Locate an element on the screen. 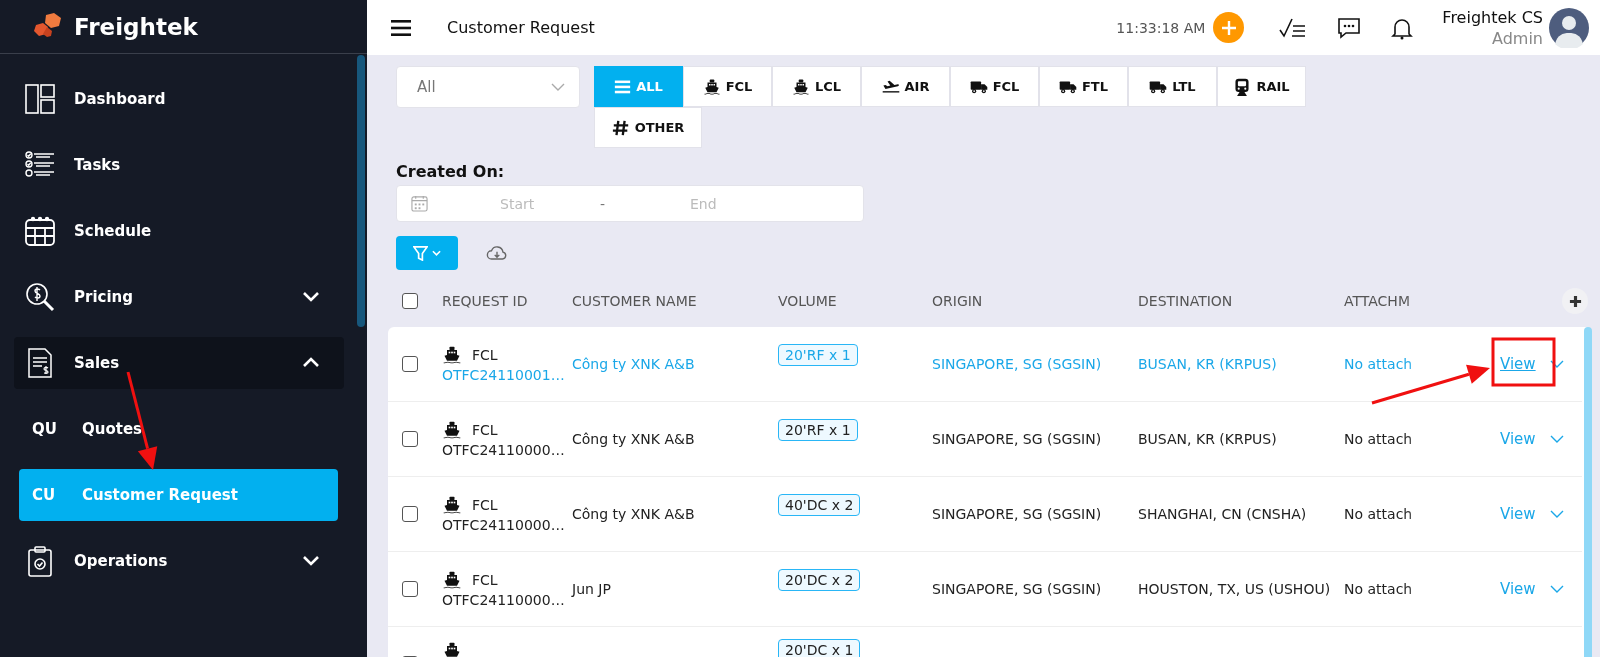 The width and height of the screenshot is (1600, 657). add-column-button is located at coordinates (1575, 301).